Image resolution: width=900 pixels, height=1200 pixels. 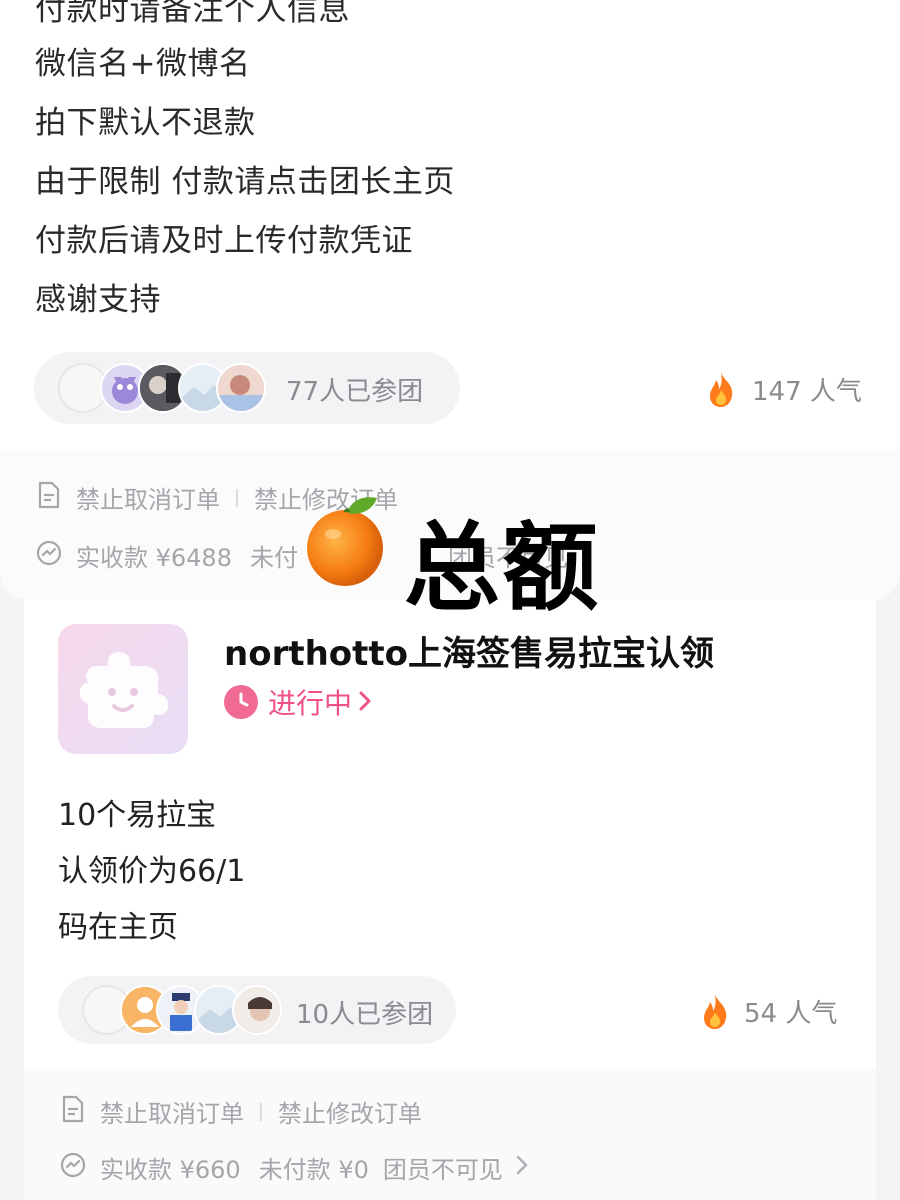 I want to click on participants-pill: 77人已参团, so click(x=247, y=388).